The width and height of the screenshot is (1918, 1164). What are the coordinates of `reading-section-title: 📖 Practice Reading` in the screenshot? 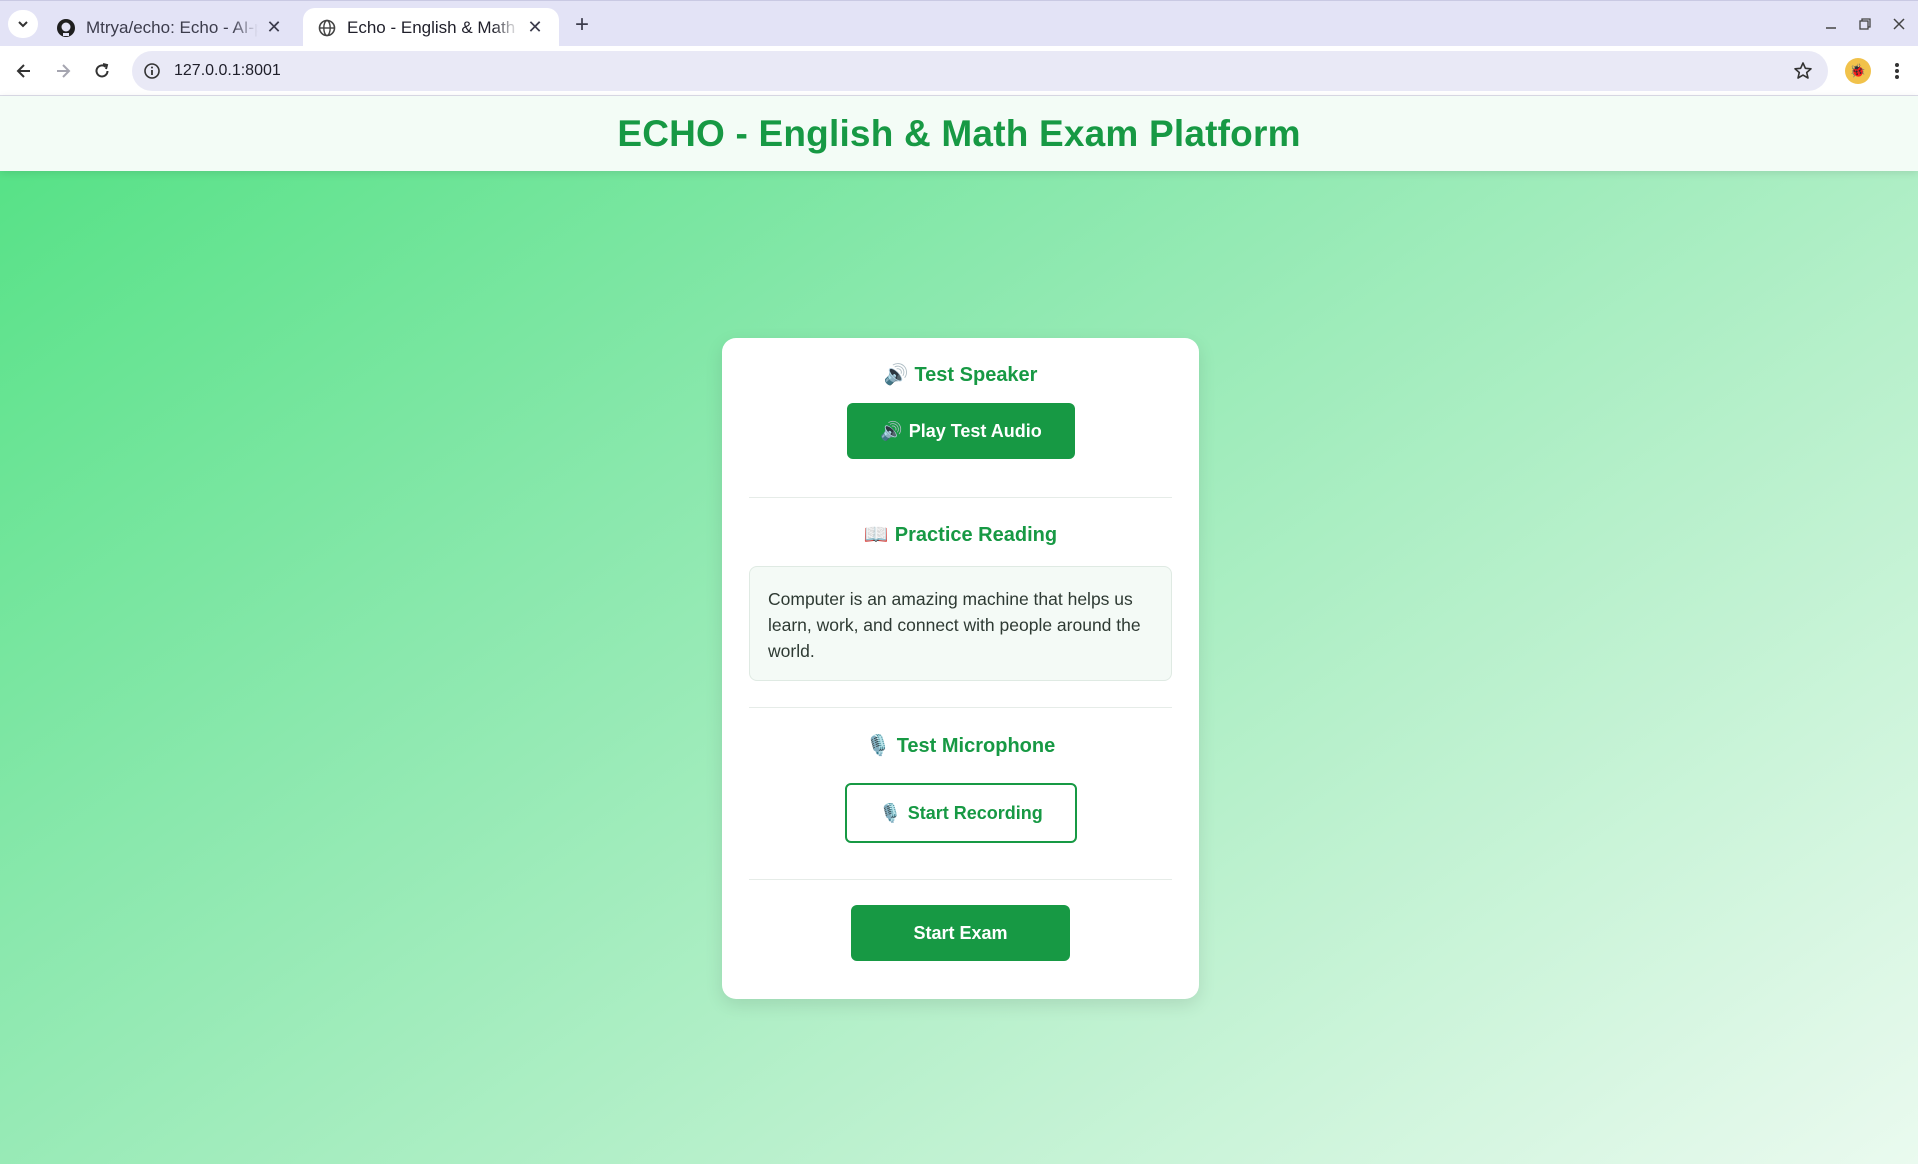 It's located at (960, 534).